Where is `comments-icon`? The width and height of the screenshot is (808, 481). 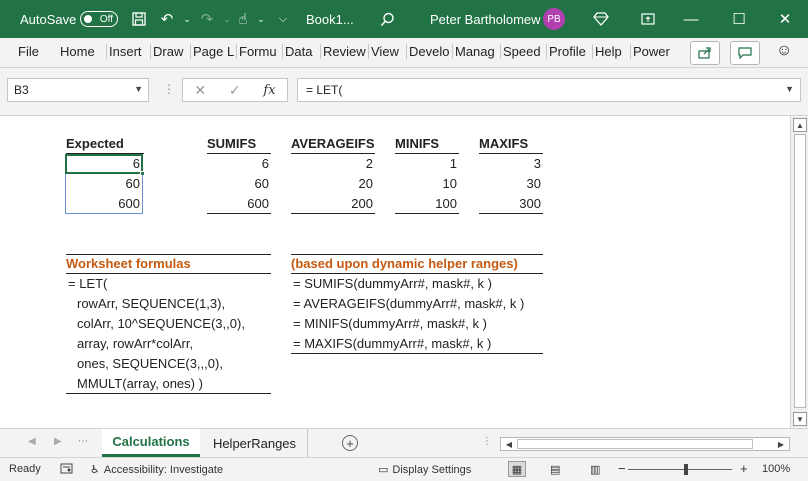 comments-icon is located at coordinates (745, 53).